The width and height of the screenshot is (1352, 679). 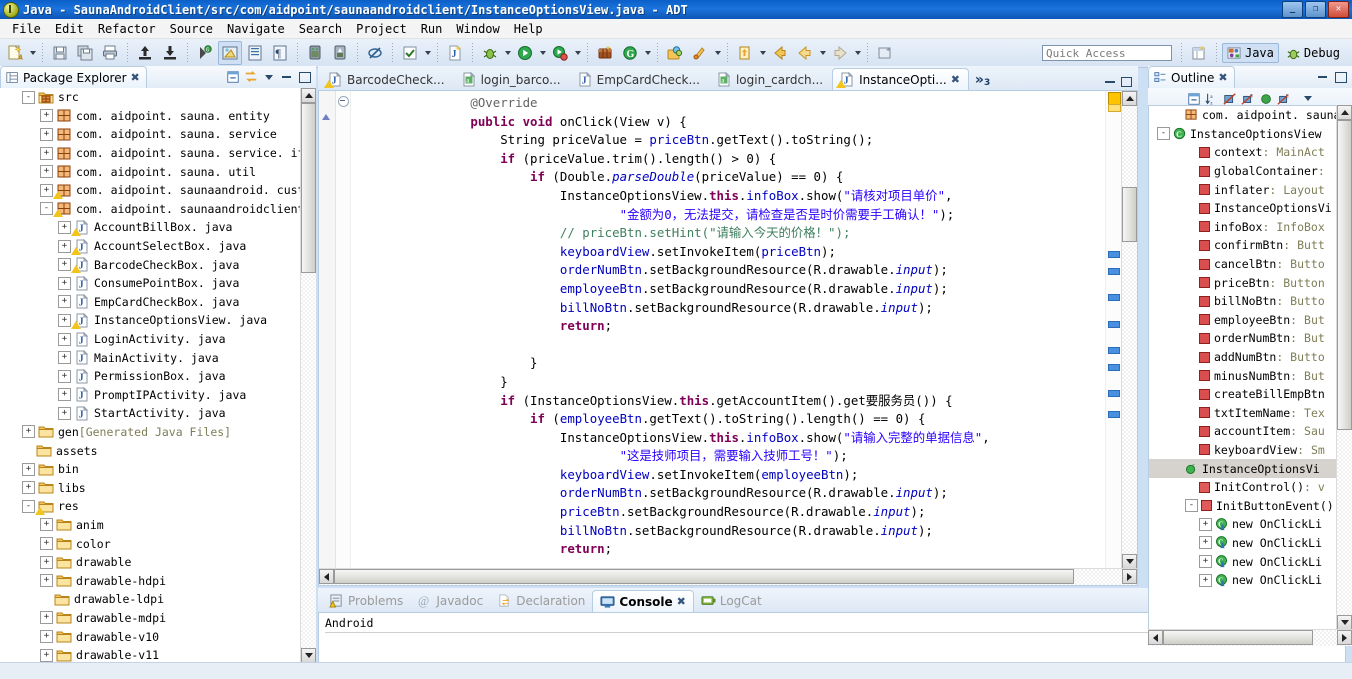 What do you see at coordinates (1250, 208) in the screenshot?
I see `outline-row: InstanceOptionsVi` at bounding box center [1250, 208].